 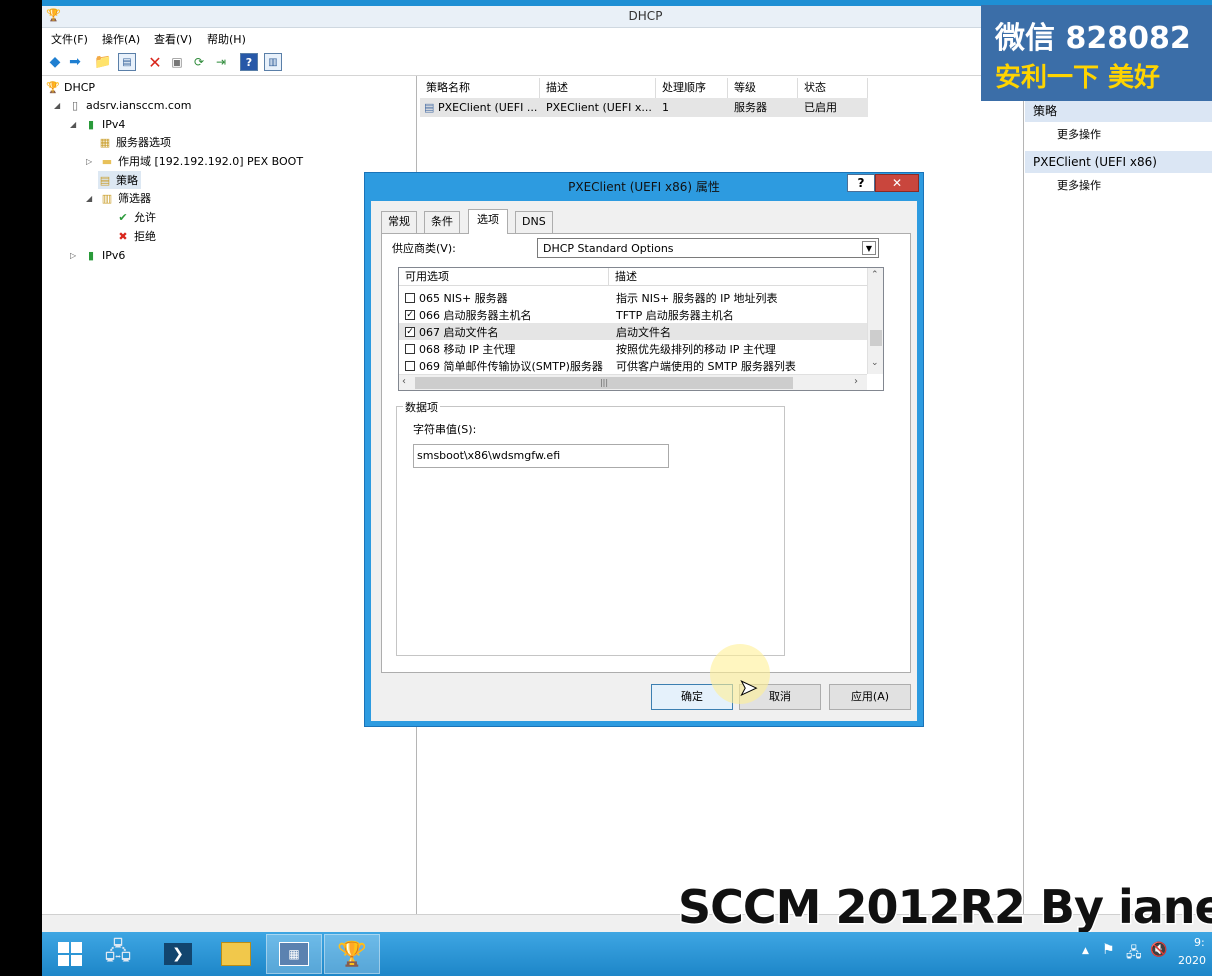 I want to click on menu-view: 查看(V), so click(x=173, y=39).